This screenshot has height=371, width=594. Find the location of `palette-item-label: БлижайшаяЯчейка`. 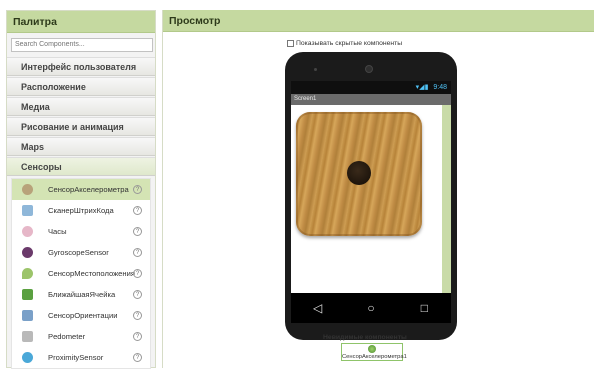

palette-item-label: БлижайшаяЯчейка is located at coordinates (82, 294).